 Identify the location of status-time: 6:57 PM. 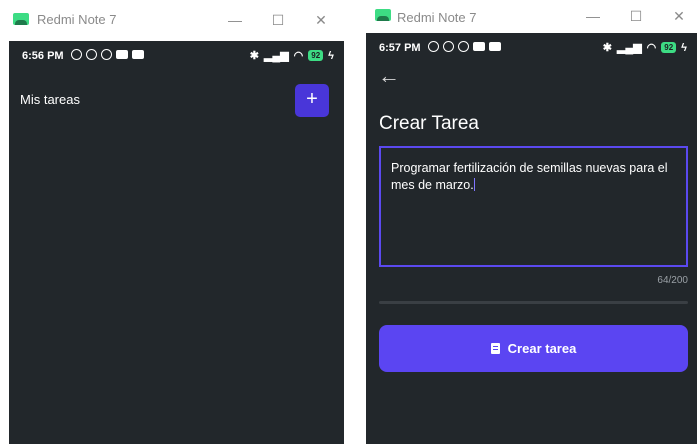
(400, 48).